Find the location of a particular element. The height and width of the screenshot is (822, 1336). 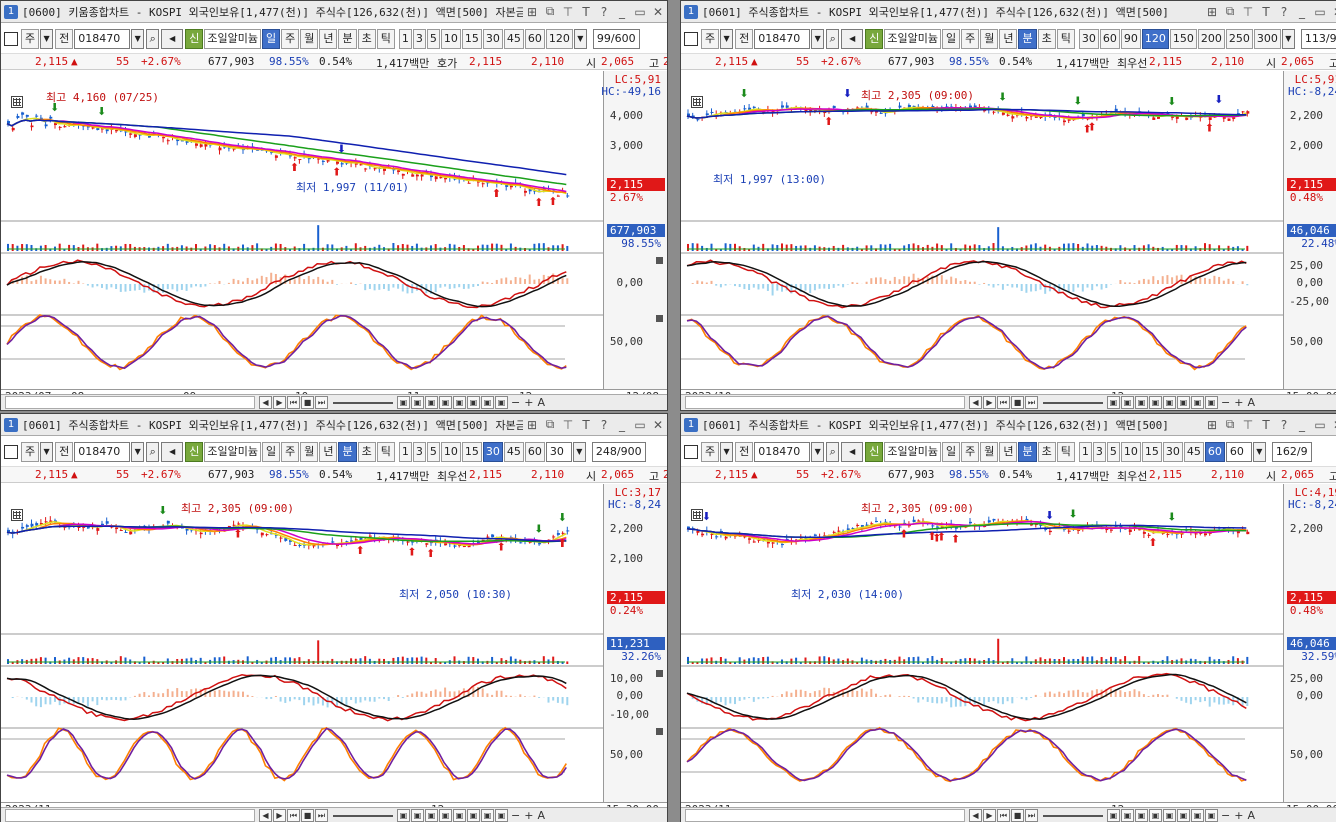

search-icon: ⌕ is located at coordinates (833, 452).